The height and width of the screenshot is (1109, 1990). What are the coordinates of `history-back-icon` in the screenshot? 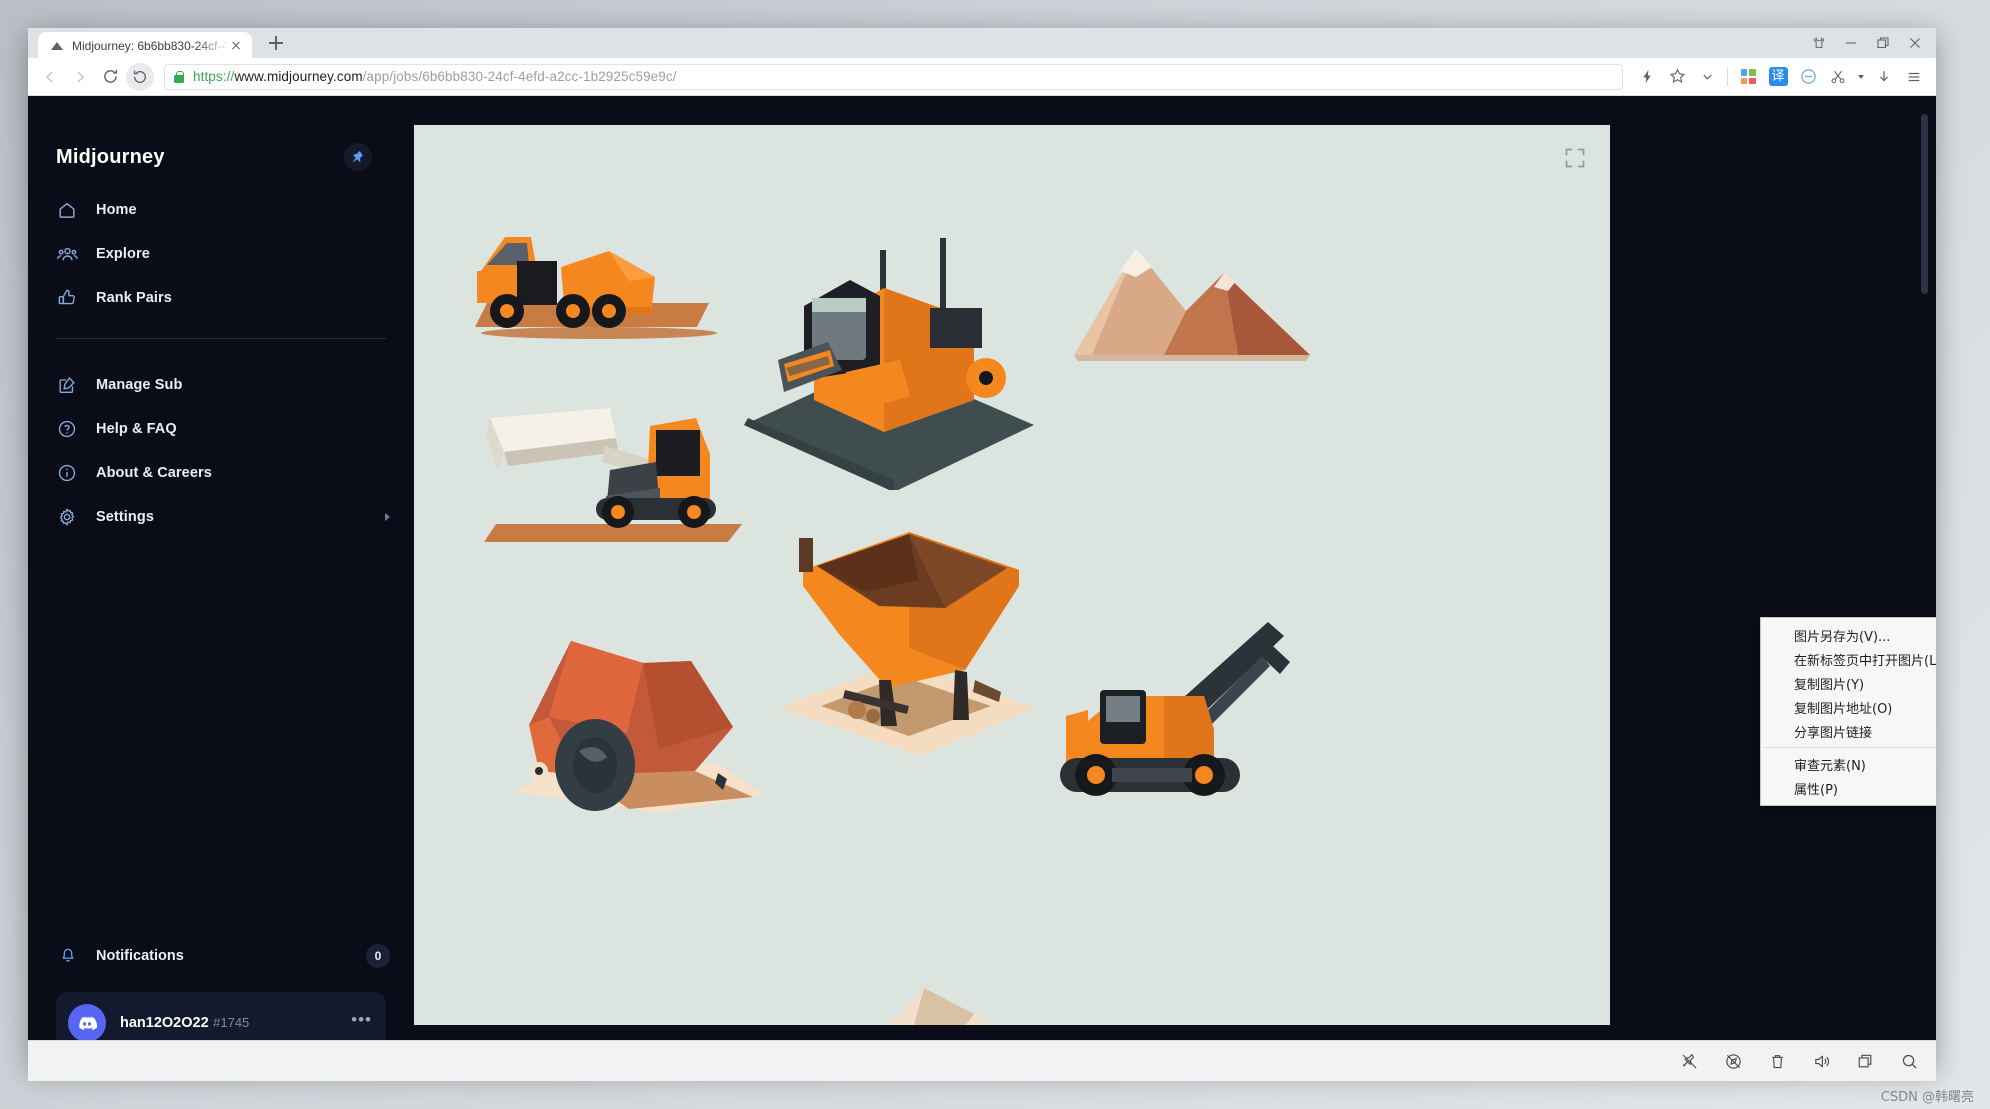 It's located at (140, 76).